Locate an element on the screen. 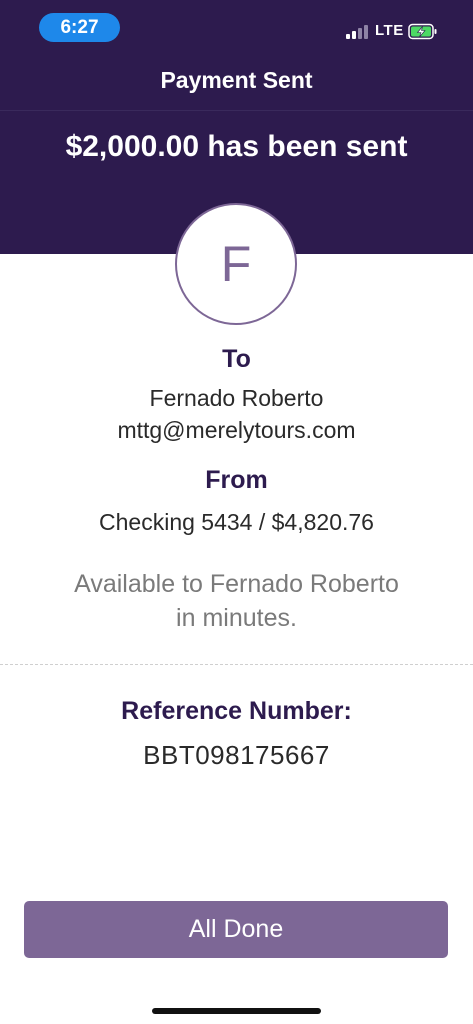  home-indicator is located at coordinates (236, 1011).